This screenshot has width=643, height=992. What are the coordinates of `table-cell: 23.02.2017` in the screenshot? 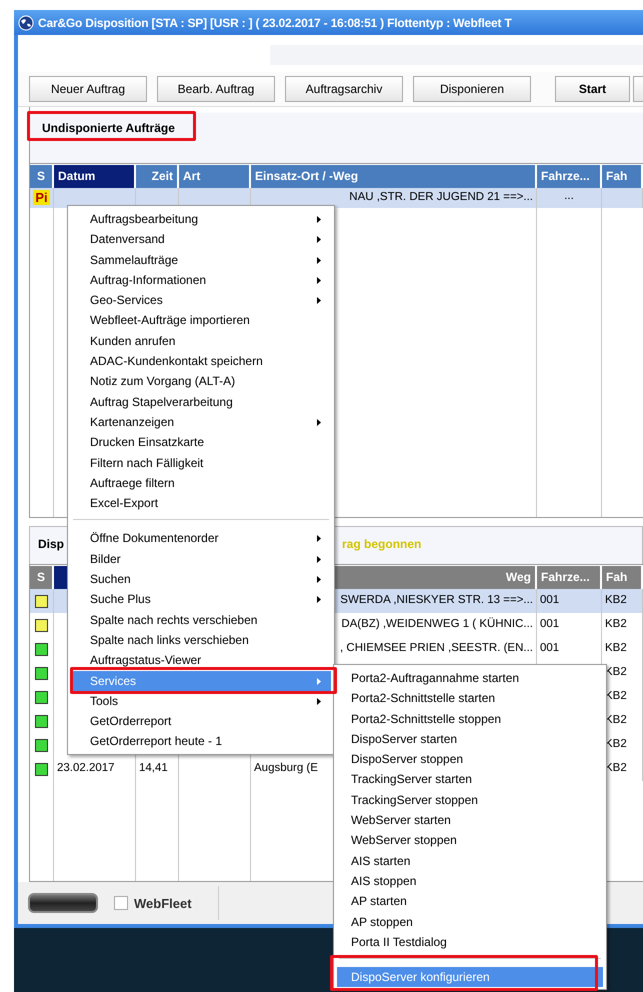 It's located at (86, 768).